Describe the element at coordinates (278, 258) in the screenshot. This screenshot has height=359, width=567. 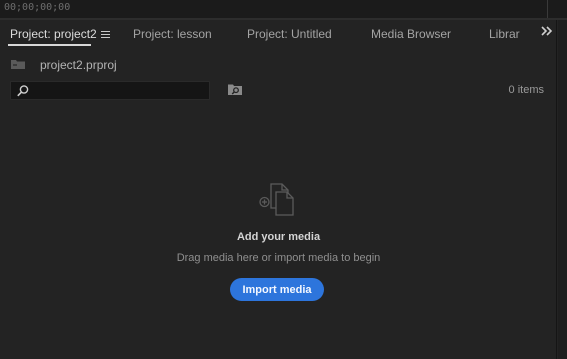
I see `empty-state-subtitle: Drag media here or import media to begin` at that location.